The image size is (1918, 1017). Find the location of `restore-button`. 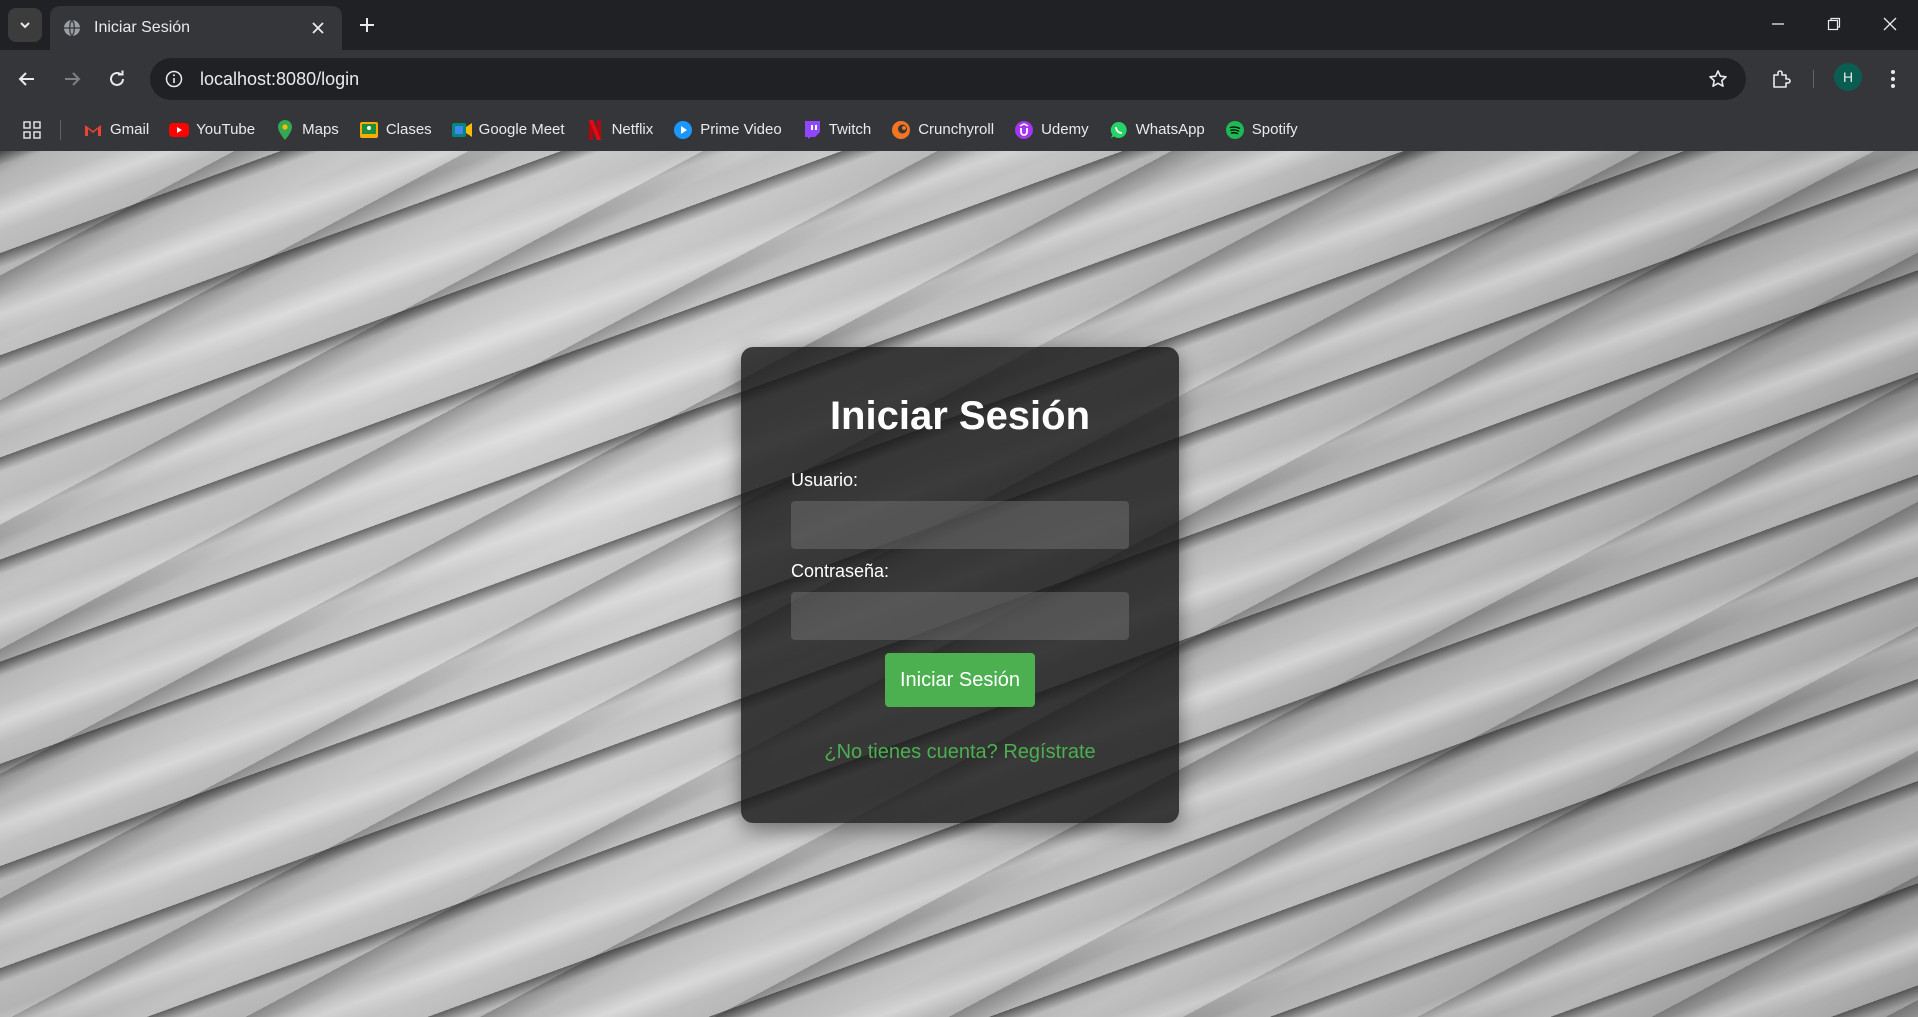

restore-button is located at coordinates (1834, 24).